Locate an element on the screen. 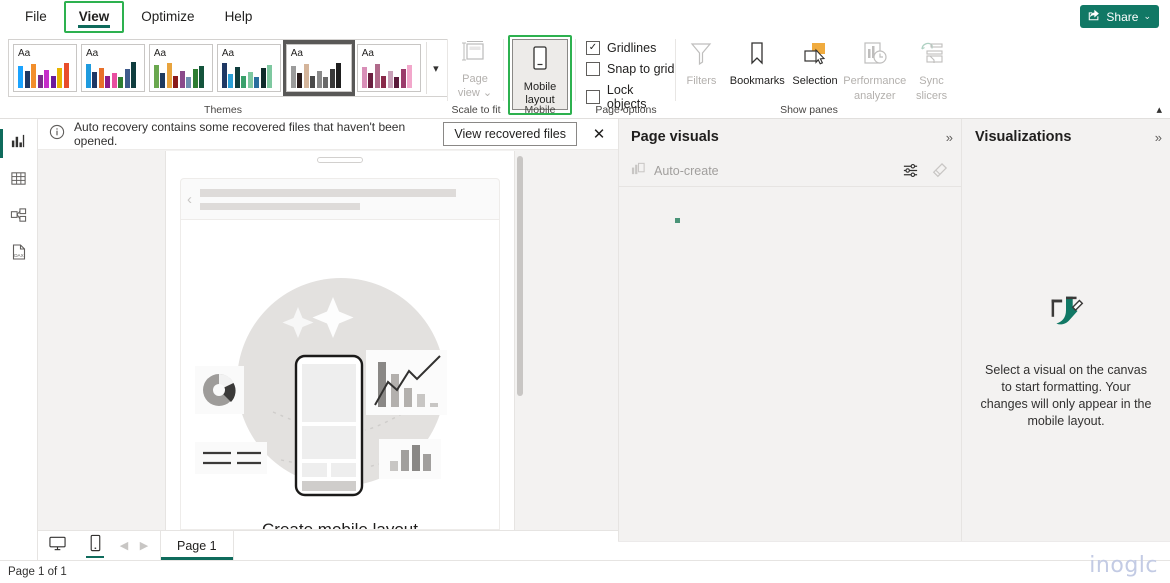 This screenshot has height=583, width=1170. auto-create-row: Auto-create is located at coordinates (790, 171).